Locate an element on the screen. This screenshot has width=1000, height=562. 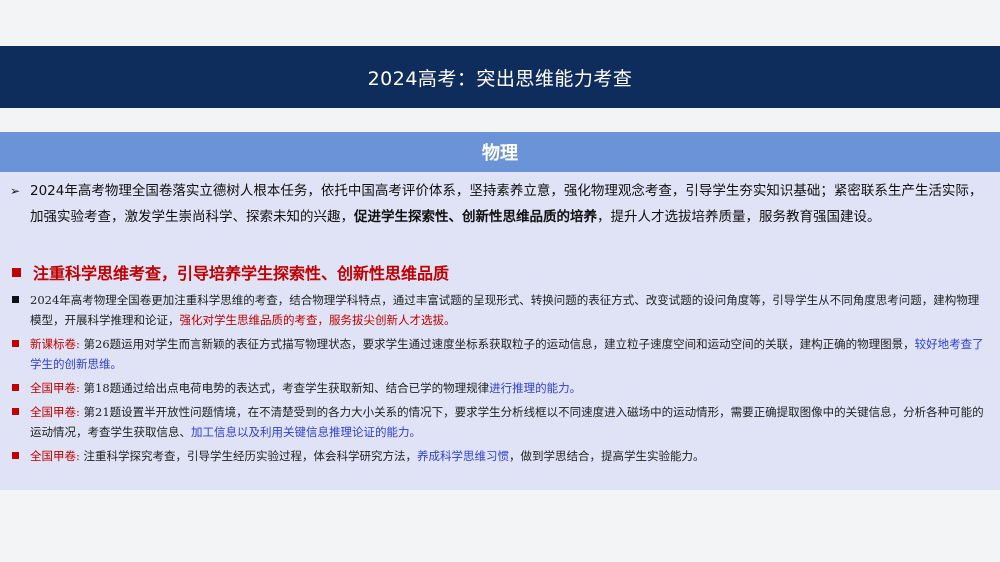
item-tail: ，做到学思结合，提高学生实验能力。 is located at coordinates (607, 456).